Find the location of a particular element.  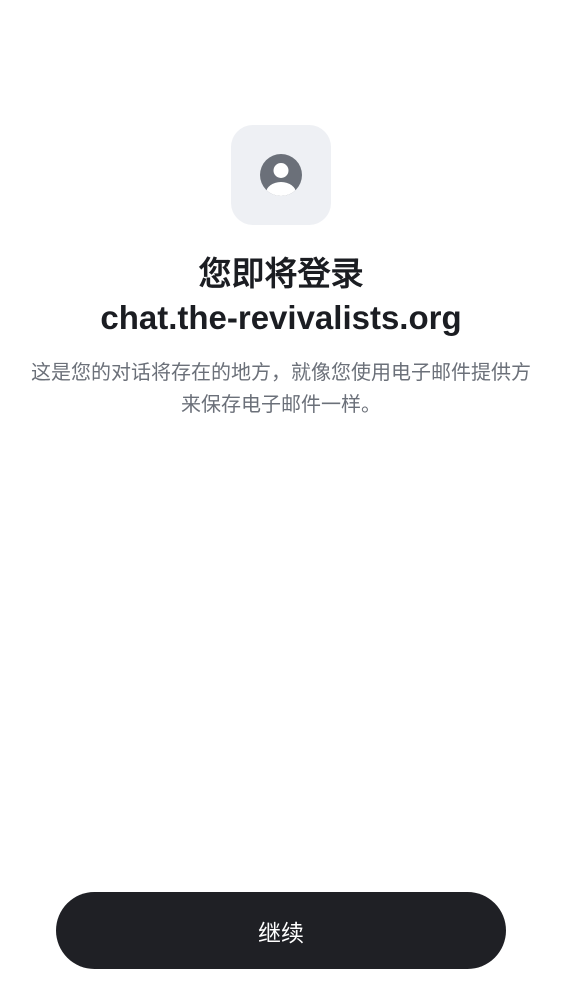

avatar-tile is located at coordinates (281, 175).